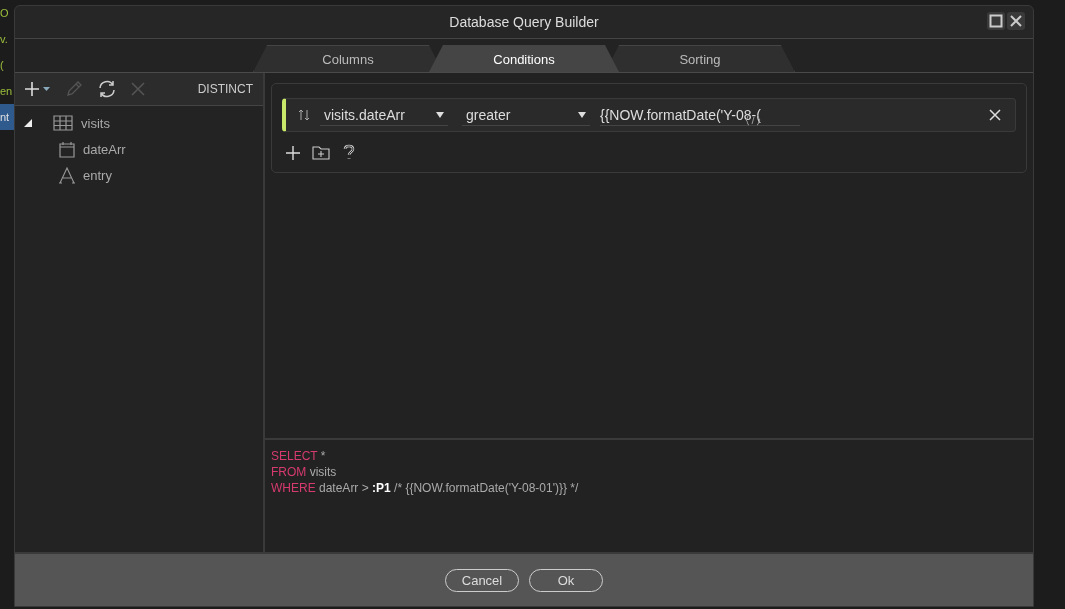  What do you see at coordinates (97, 175) in the screenshot?
I see `tree-item: entry` at bounding box center [97, 175].